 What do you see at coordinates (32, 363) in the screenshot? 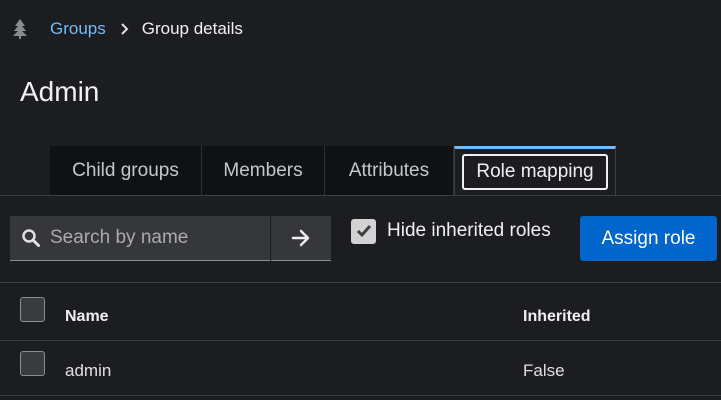
I see `row-checkbox` at bounding box center [32, 363].